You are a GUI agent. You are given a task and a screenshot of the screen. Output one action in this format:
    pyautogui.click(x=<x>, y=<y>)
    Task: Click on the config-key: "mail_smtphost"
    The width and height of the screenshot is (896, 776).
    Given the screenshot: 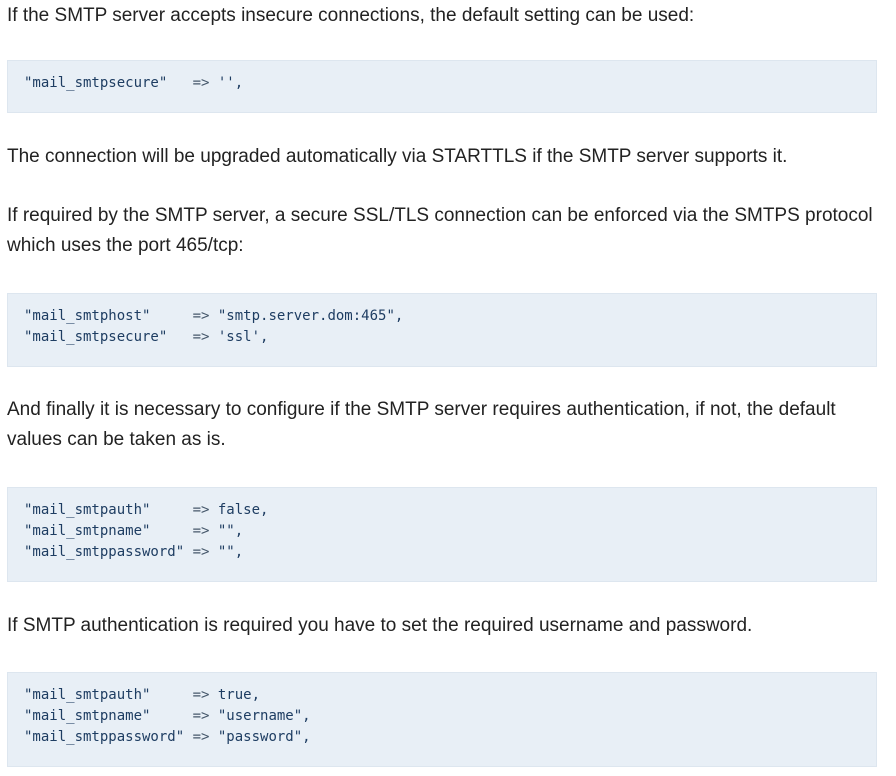 What is the action you would take?
    pyautogui.click(x=104, y=316)
    